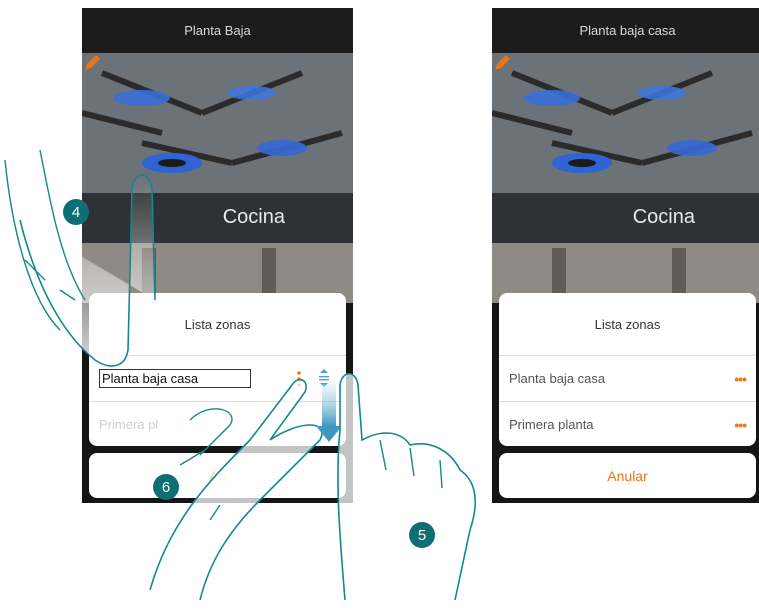 The width and height of the screenshot is (759, 610). Describe the element at coordinates (76, 212) in the screenshot. I see `step-badge-4: 4` at that location.